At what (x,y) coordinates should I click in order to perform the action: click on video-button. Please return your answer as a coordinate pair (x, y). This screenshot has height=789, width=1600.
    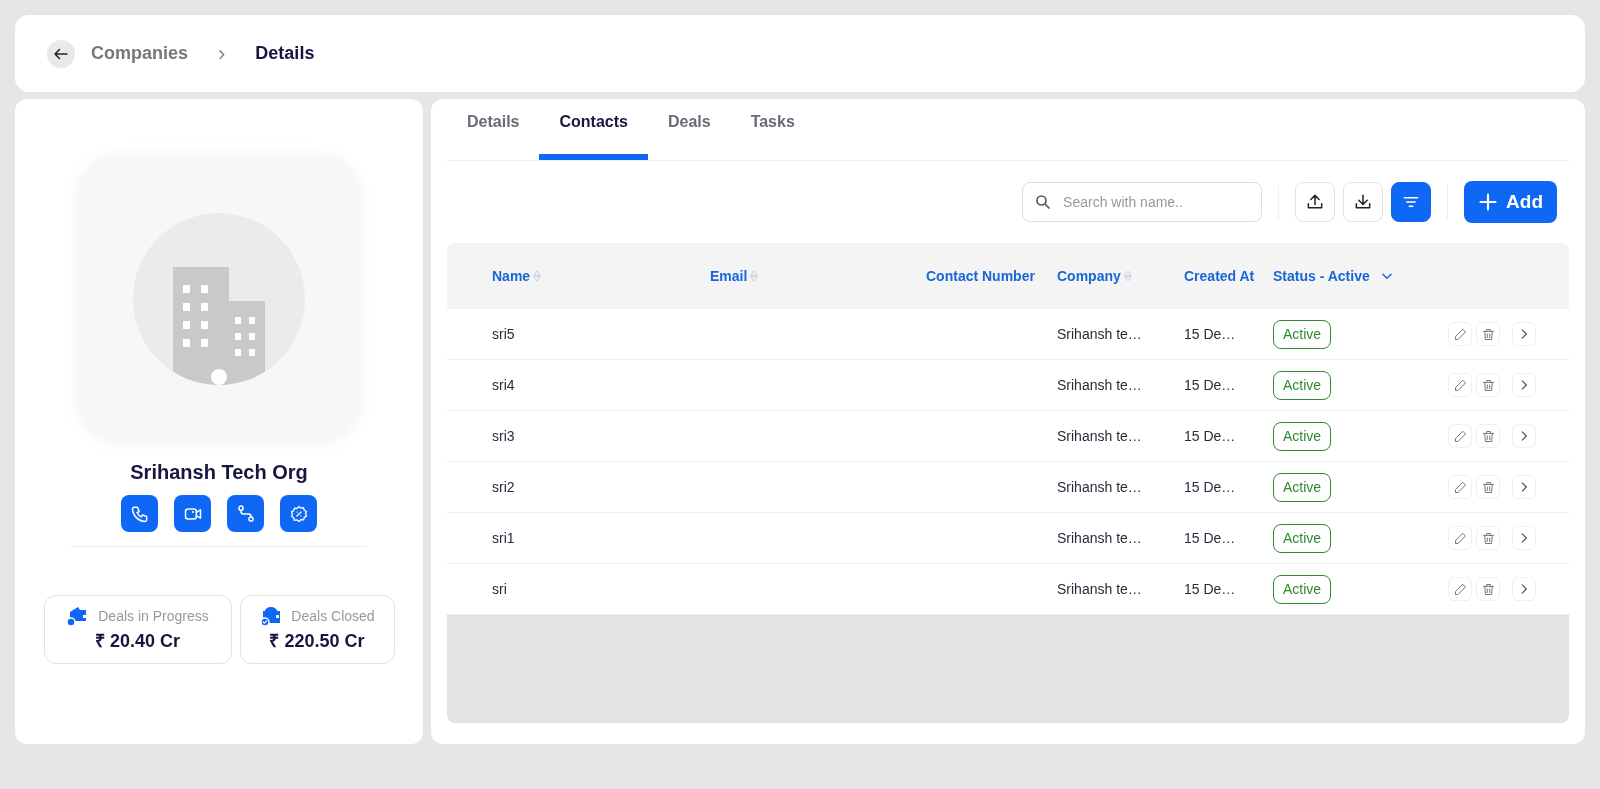
    Looking at the image, I should click on (192, 513).